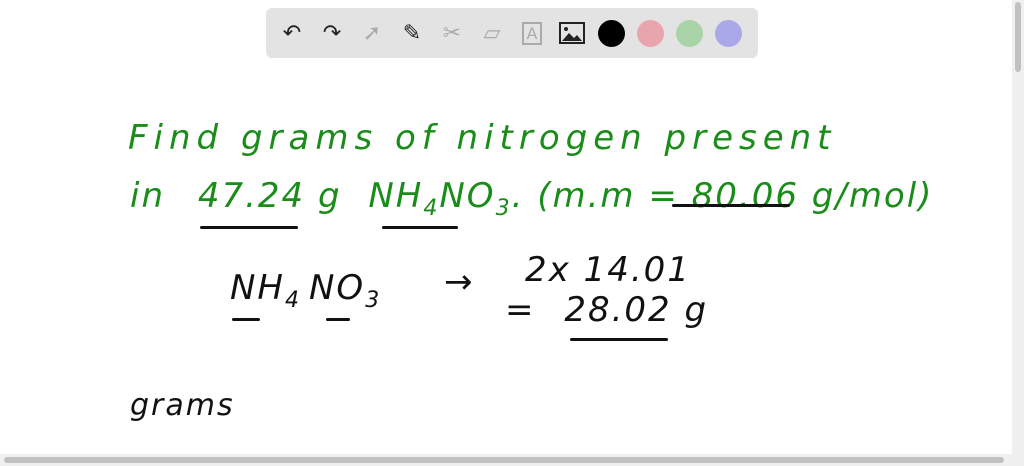 Image resolution: width=1024 pixels, height=466 pixels. I want to click on horizontal-scrollbar, so click(512, 460).